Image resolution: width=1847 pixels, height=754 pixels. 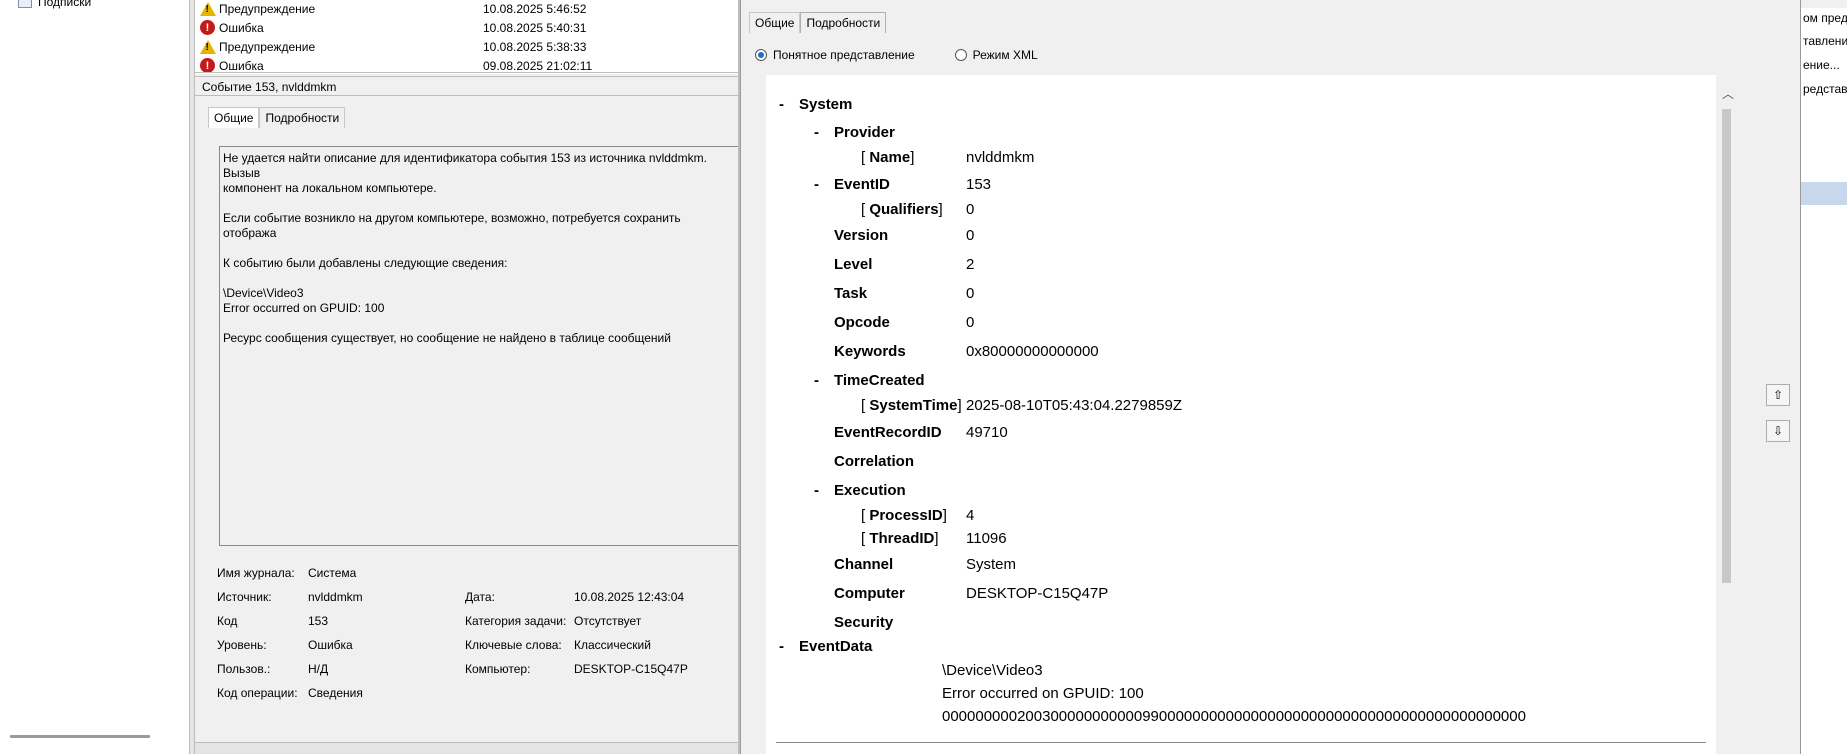 I want to click on xml-value-eventrecordid: 49710, so click(x=987, y=432).